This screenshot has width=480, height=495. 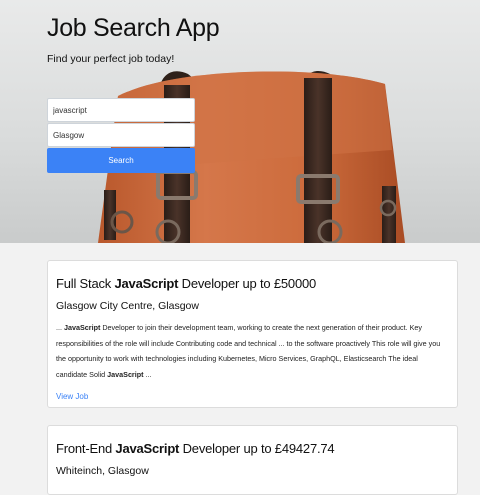 What do you see at coordinates (72, 396) in the screenshot?
I see `view-job-link: View Job` at bounding box center [72, 396].